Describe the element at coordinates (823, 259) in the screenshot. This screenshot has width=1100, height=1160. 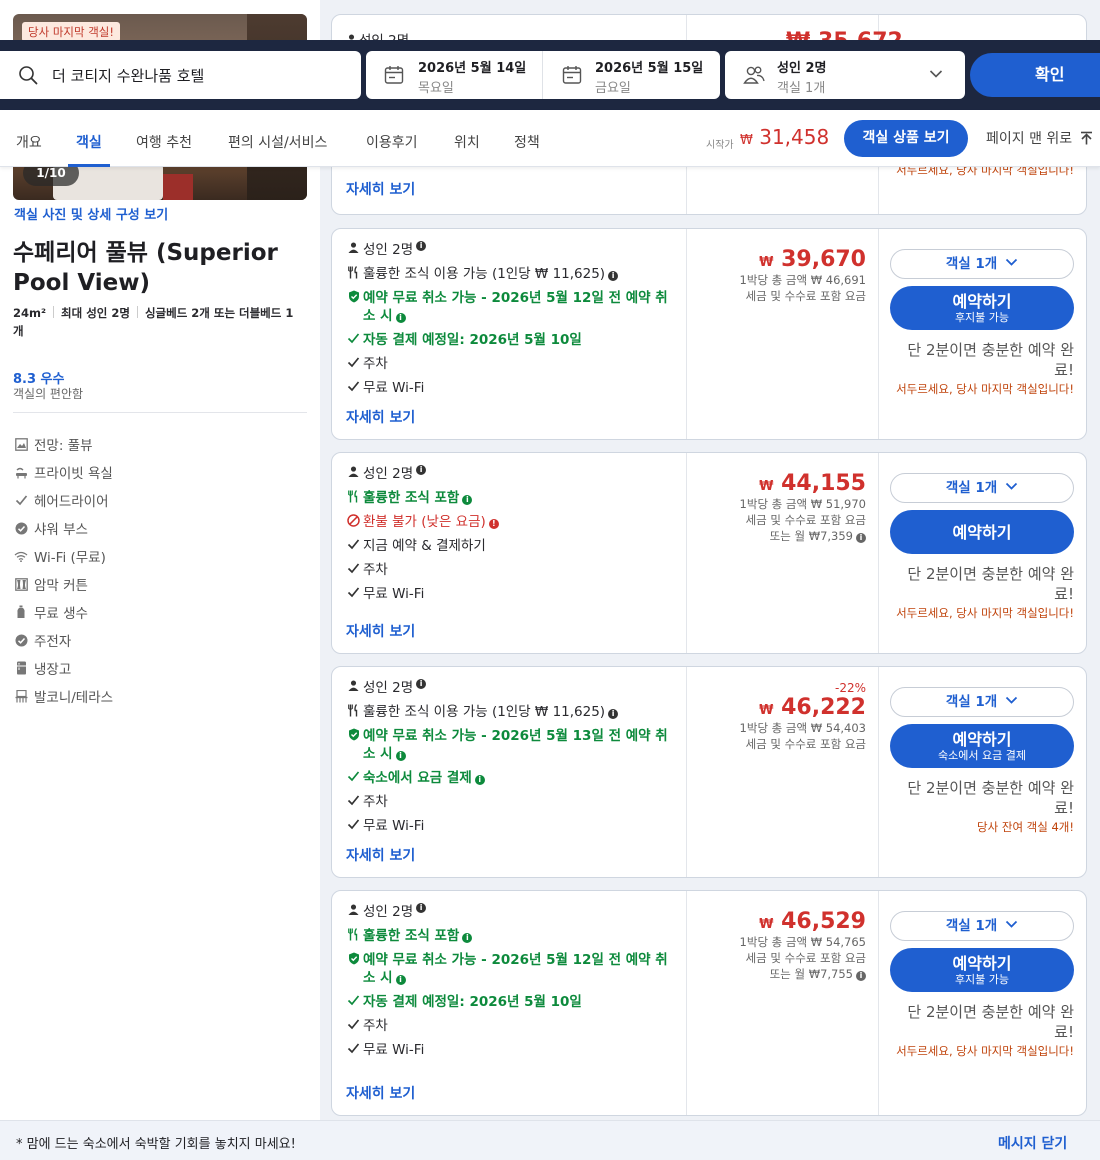
I see `price-value: 39,670` at that location.